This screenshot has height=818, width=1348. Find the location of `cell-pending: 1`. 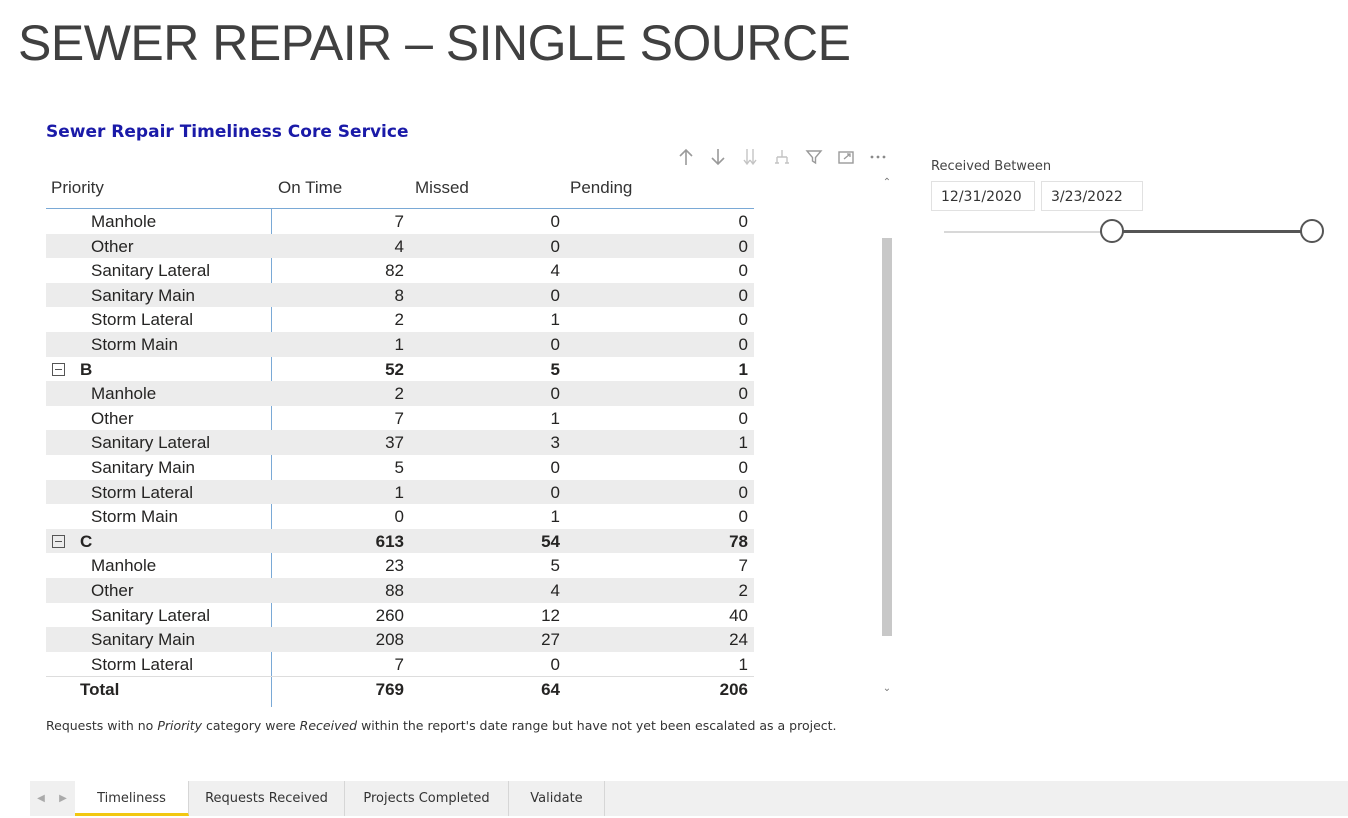

cell-pending: 1 is located at coordinates (743, 369).